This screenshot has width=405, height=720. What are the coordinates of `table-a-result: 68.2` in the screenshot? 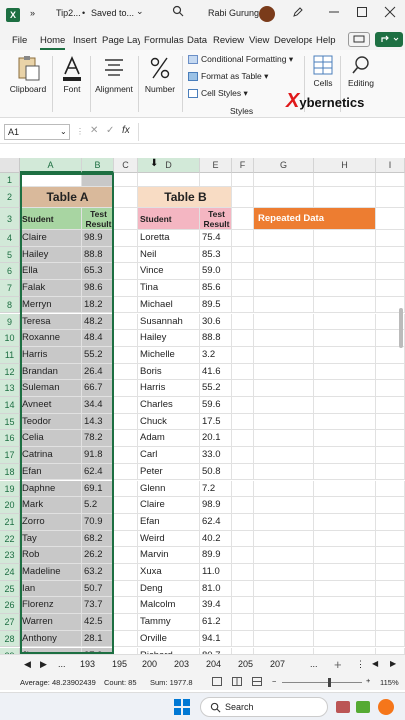 It's located at (98, 539).